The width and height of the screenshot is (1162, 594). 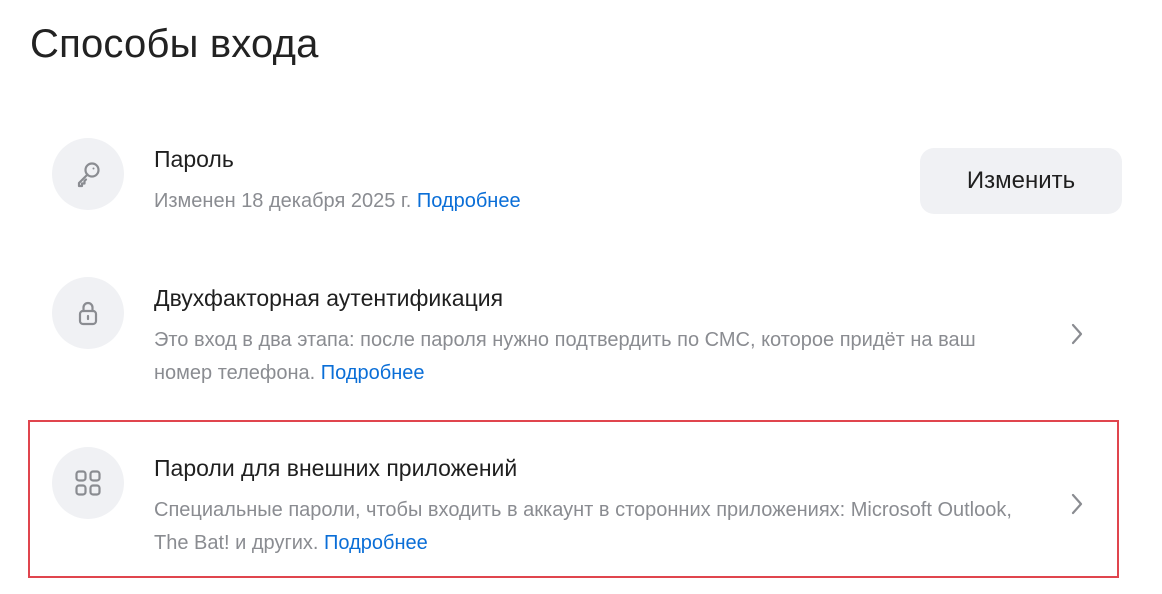 What do you see at coordinates (329, 298) in the screenshot?
I see `two-factor-title: Двухфакторная аутентификация` at bounding box center [329, 298].